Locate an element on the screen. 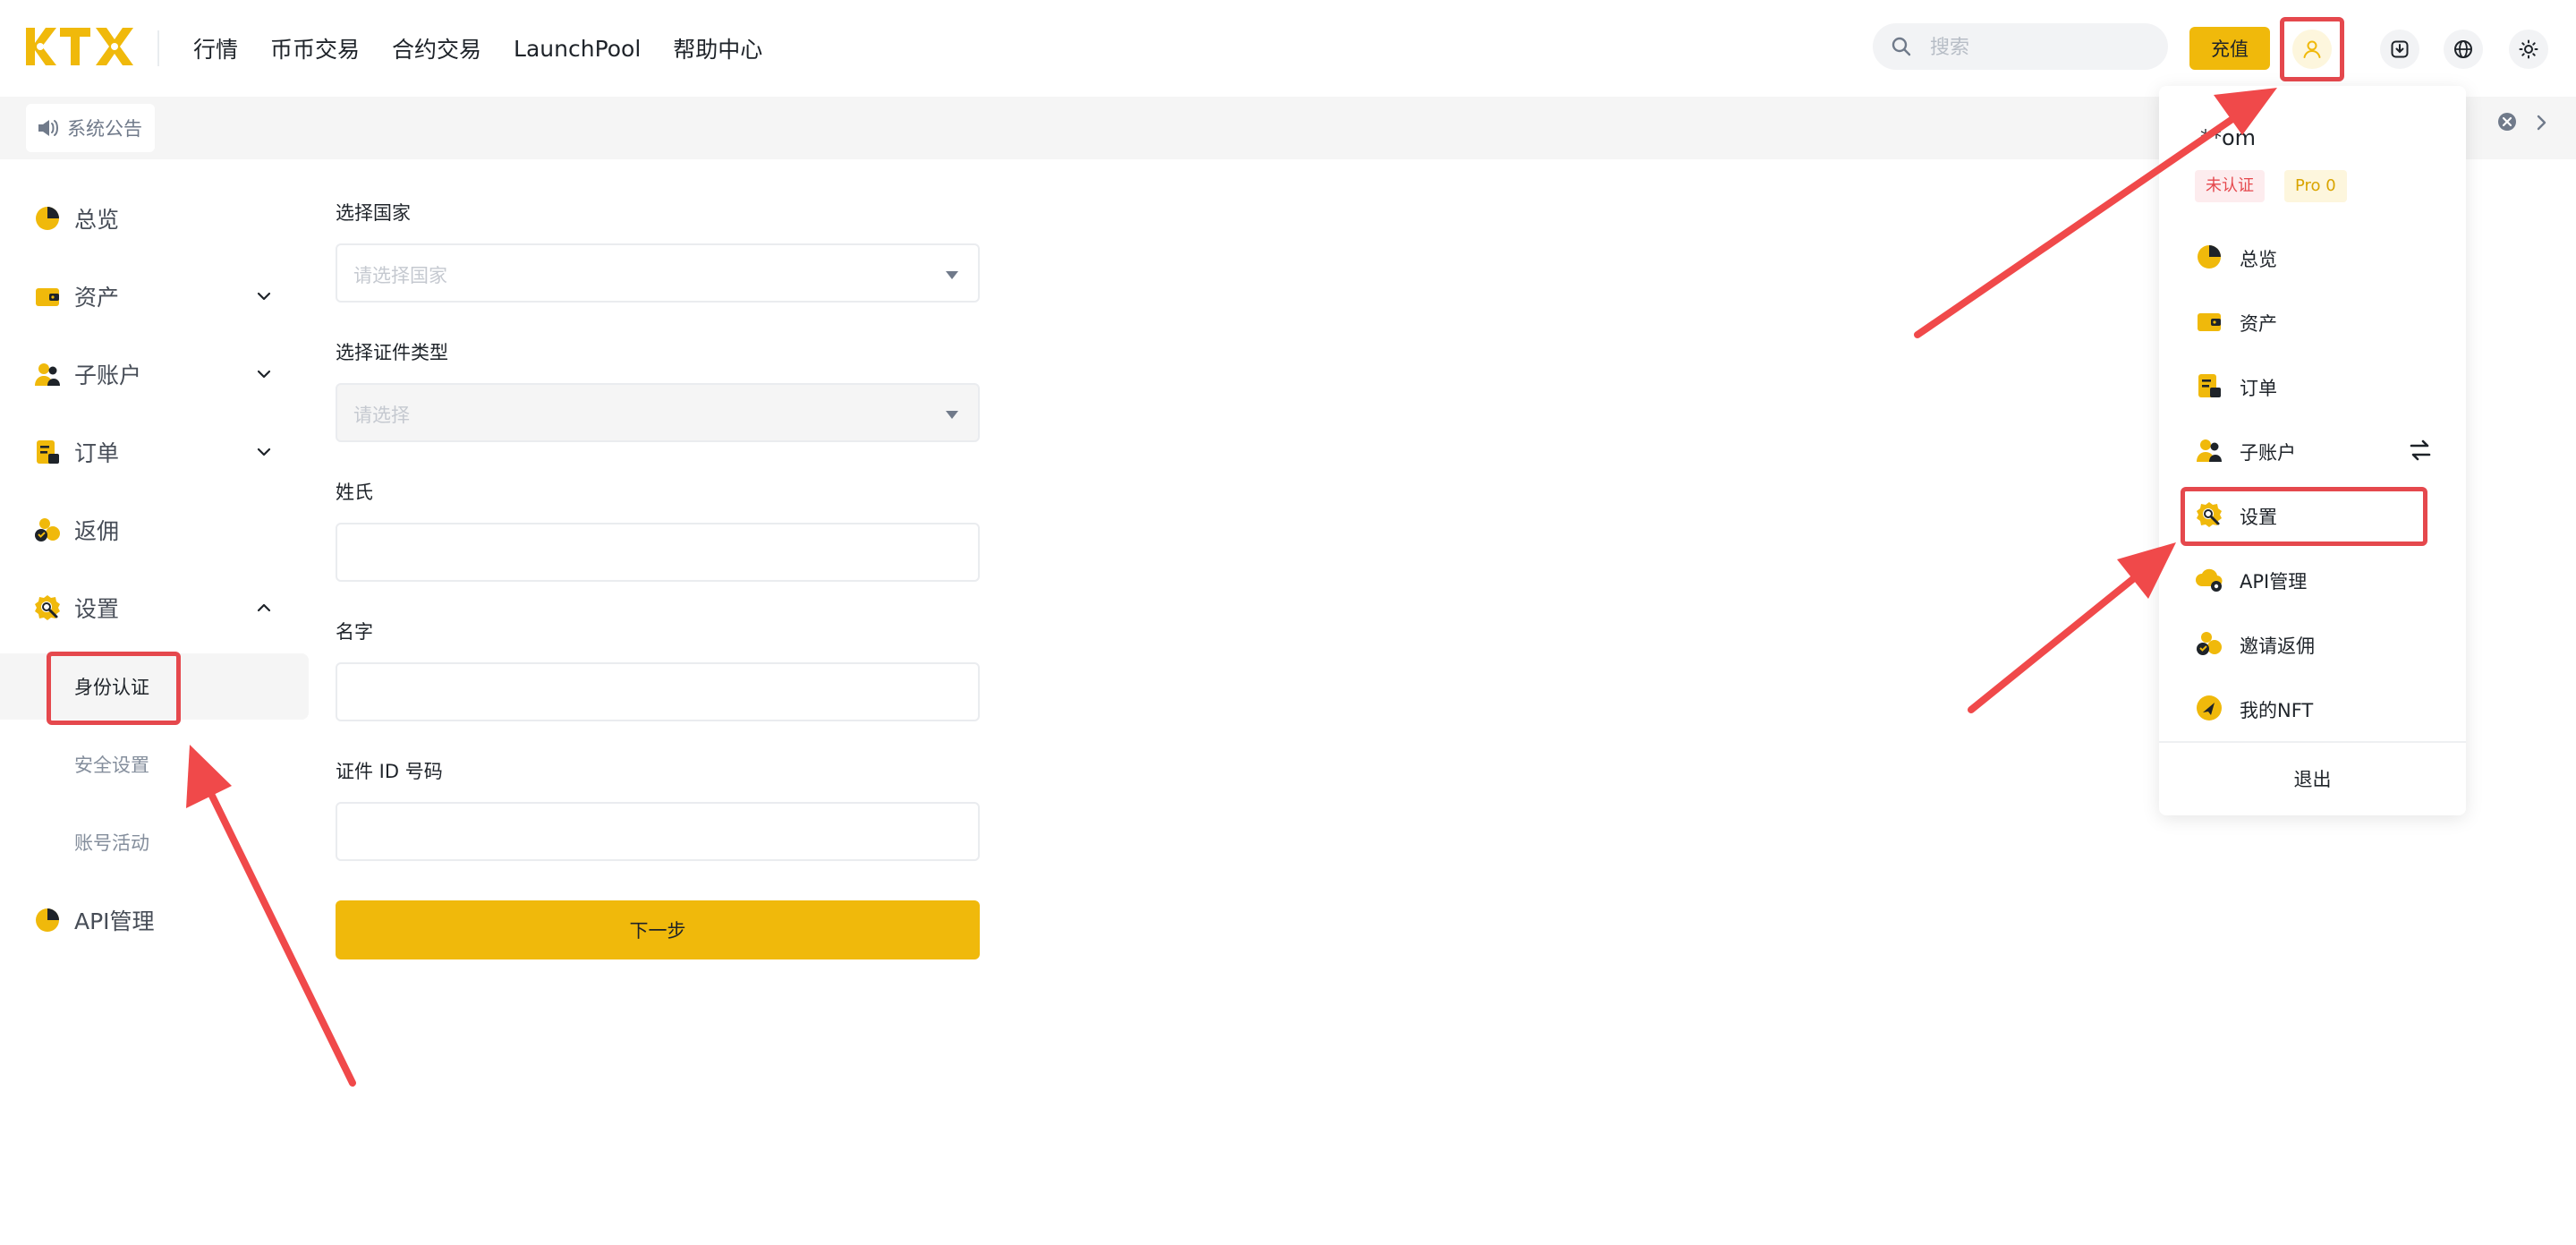 This screenshot has width=2576, height=1245. nav-market: 行情 is located at coordinates (215, 48).